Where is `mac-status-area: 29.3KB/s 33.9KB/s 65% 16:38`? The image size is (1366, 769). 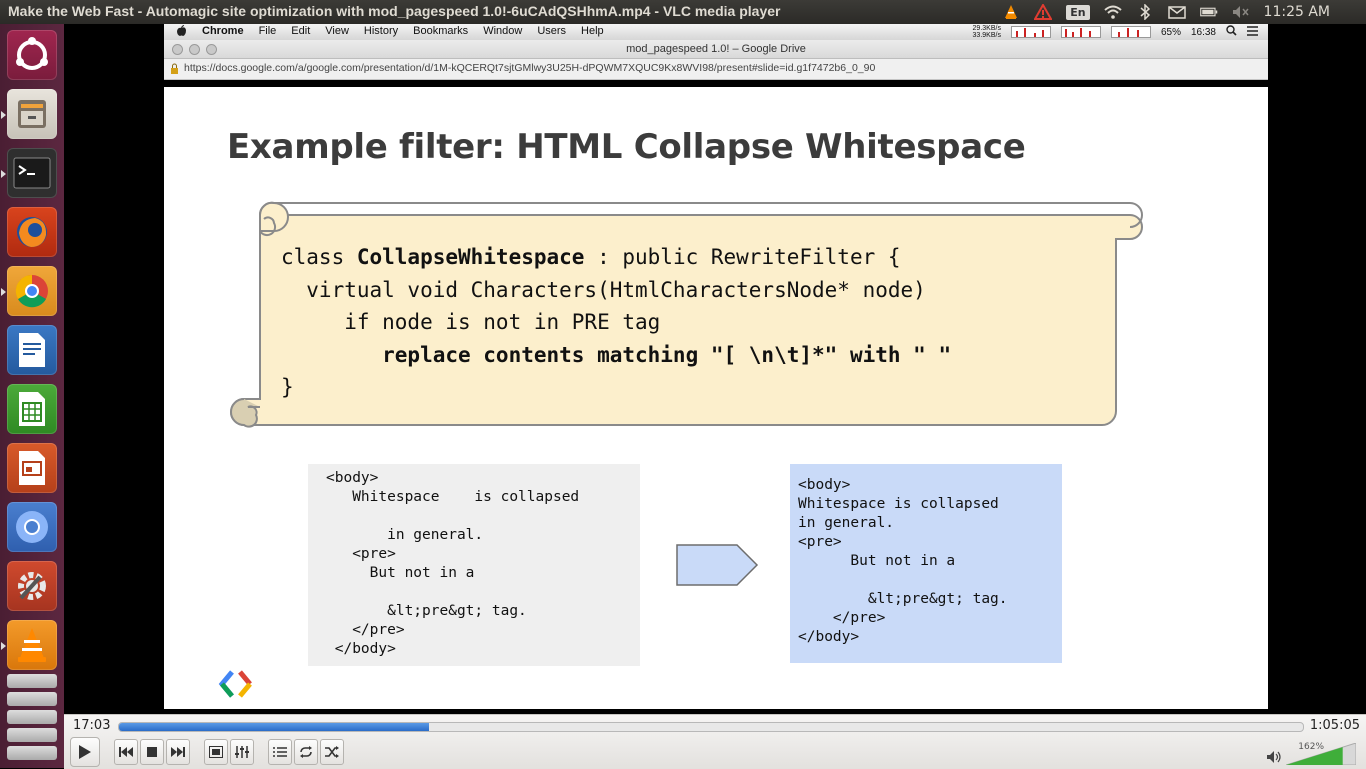 mac-status-area: 29.3KB/s 33.9KB/s 65% 16:38 is located at coordinates (1115, 32).